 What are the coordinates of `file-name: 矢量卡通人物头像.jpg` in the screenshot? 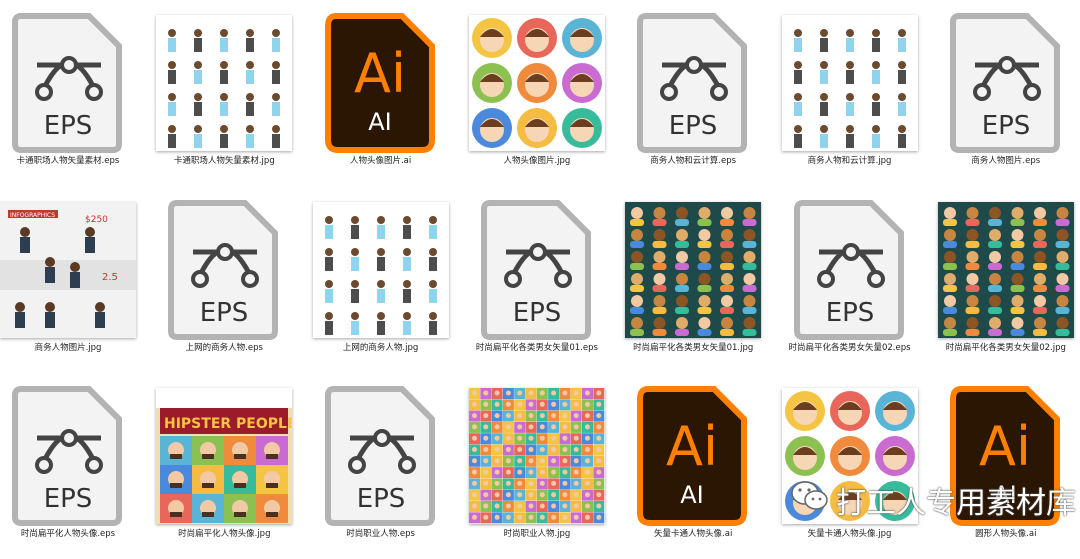 It's located at (850, 533).